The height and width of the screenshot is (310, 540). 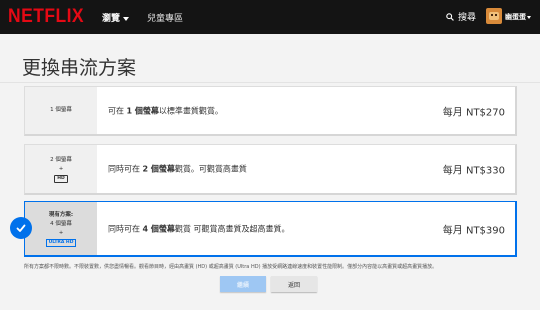 What do you see at coordinates (494, 16) in the screenshot?
I see `avatar` at bounding box center [494, 16].